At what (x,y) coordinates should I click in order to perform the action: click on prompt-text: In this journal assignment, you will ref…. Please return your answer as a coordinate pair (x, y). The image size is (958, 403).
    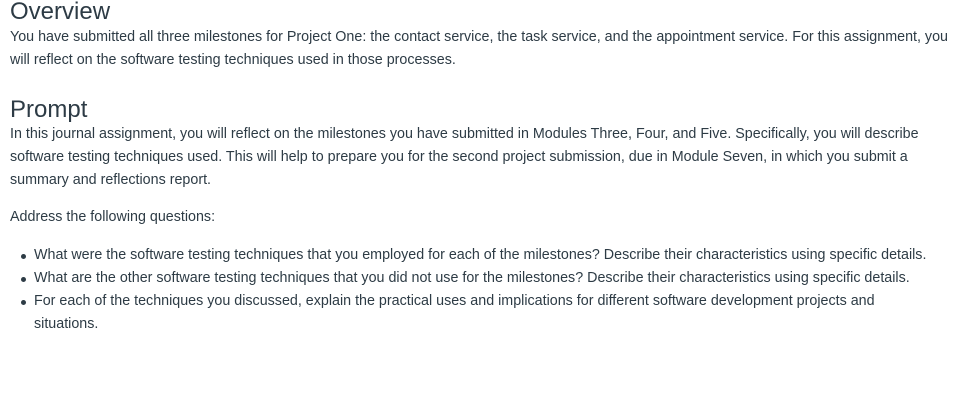
    Looking at the image, I should click on (464, 157).